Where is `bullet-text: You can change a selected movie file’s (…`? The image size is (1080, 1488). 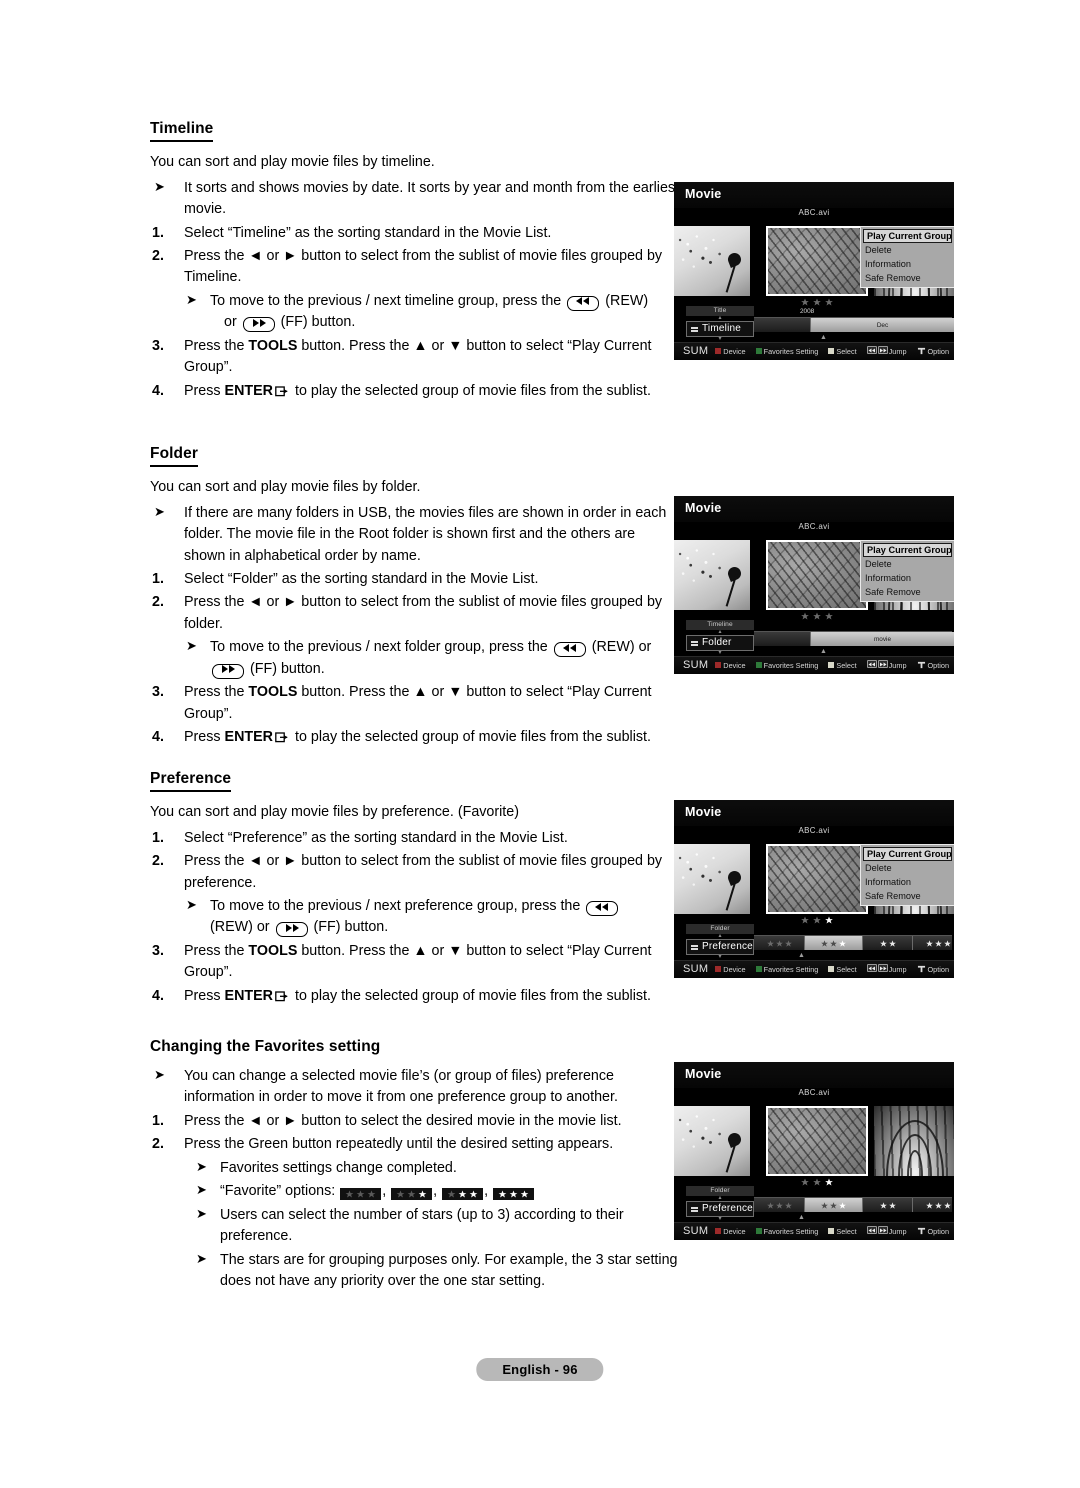
bullet-text: You can change a selected movie file’s (… is located at coordinates (401, 1087).